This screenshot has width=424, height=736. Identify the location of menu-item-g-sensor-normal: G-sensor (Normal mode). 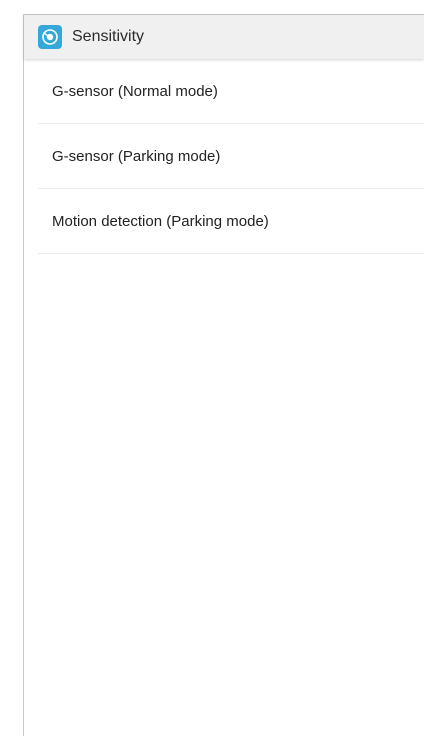
(231, 91).